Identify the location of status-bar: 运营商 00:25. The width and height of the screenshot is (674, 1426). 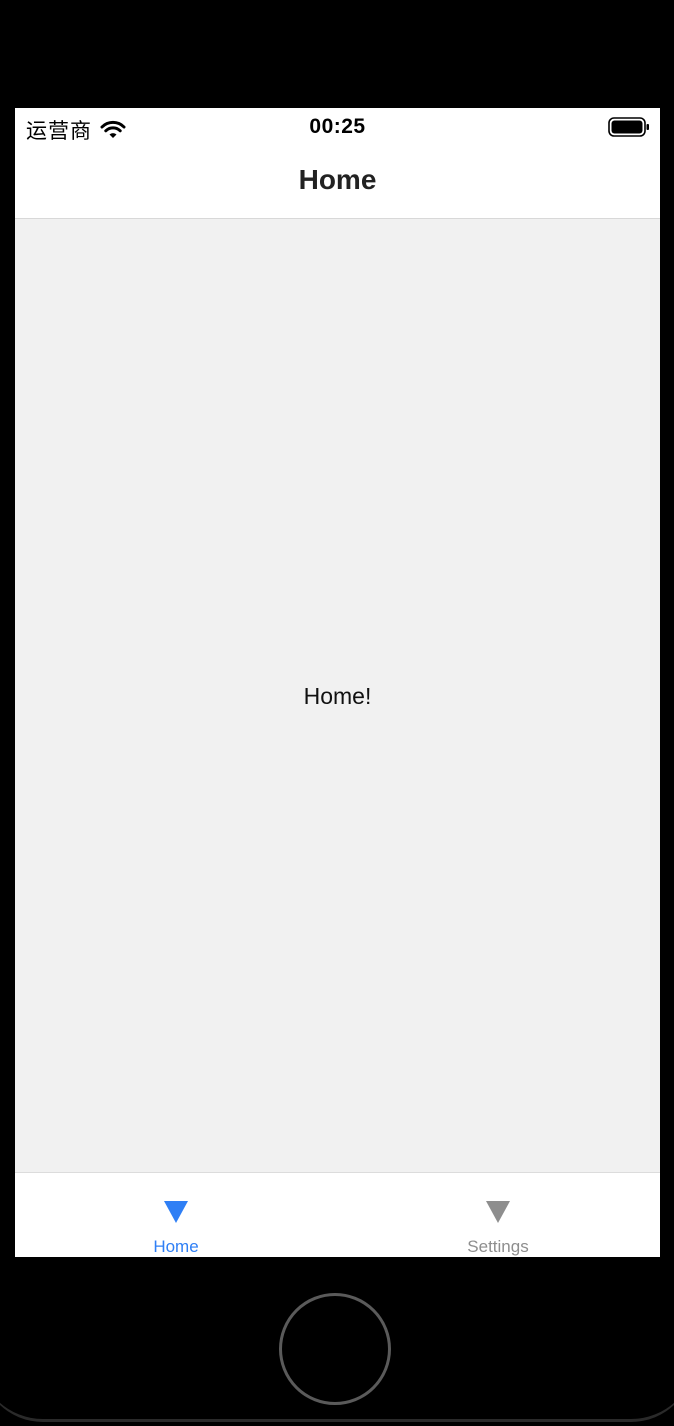
(337, 127).